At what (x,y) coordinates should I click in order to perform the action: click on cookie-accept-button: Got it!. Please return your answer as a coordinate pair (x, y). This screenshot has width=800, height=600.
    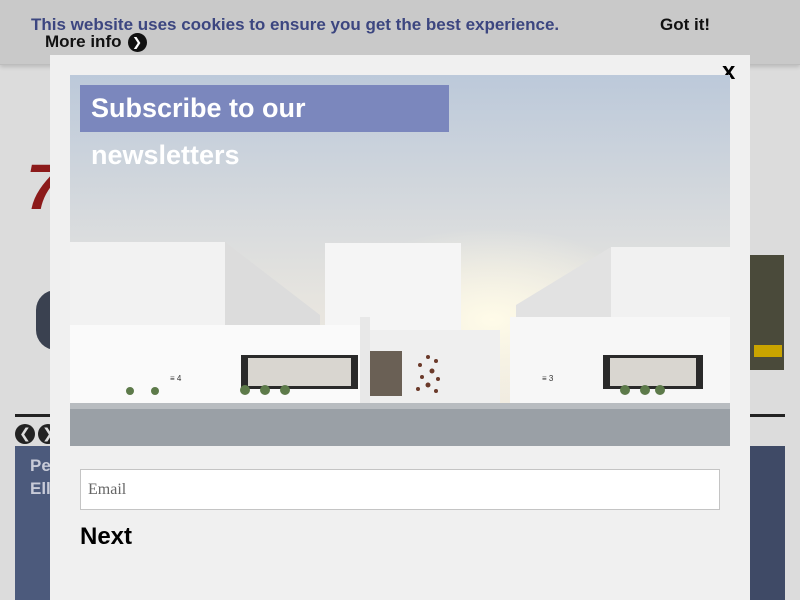
    Looking at the image, I should click on (685, 25).